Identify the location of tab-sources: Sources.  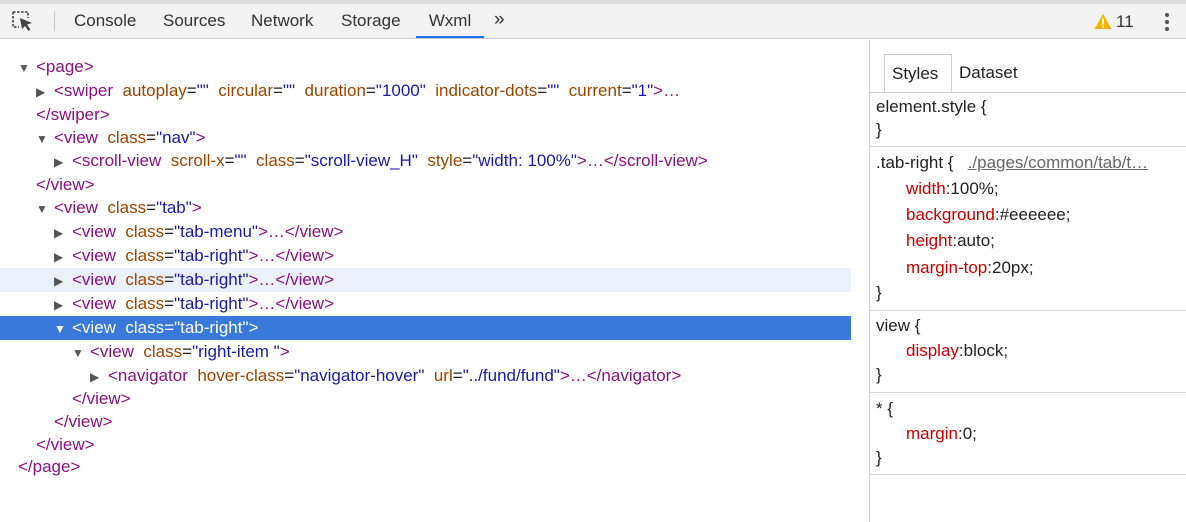
(194, 21).